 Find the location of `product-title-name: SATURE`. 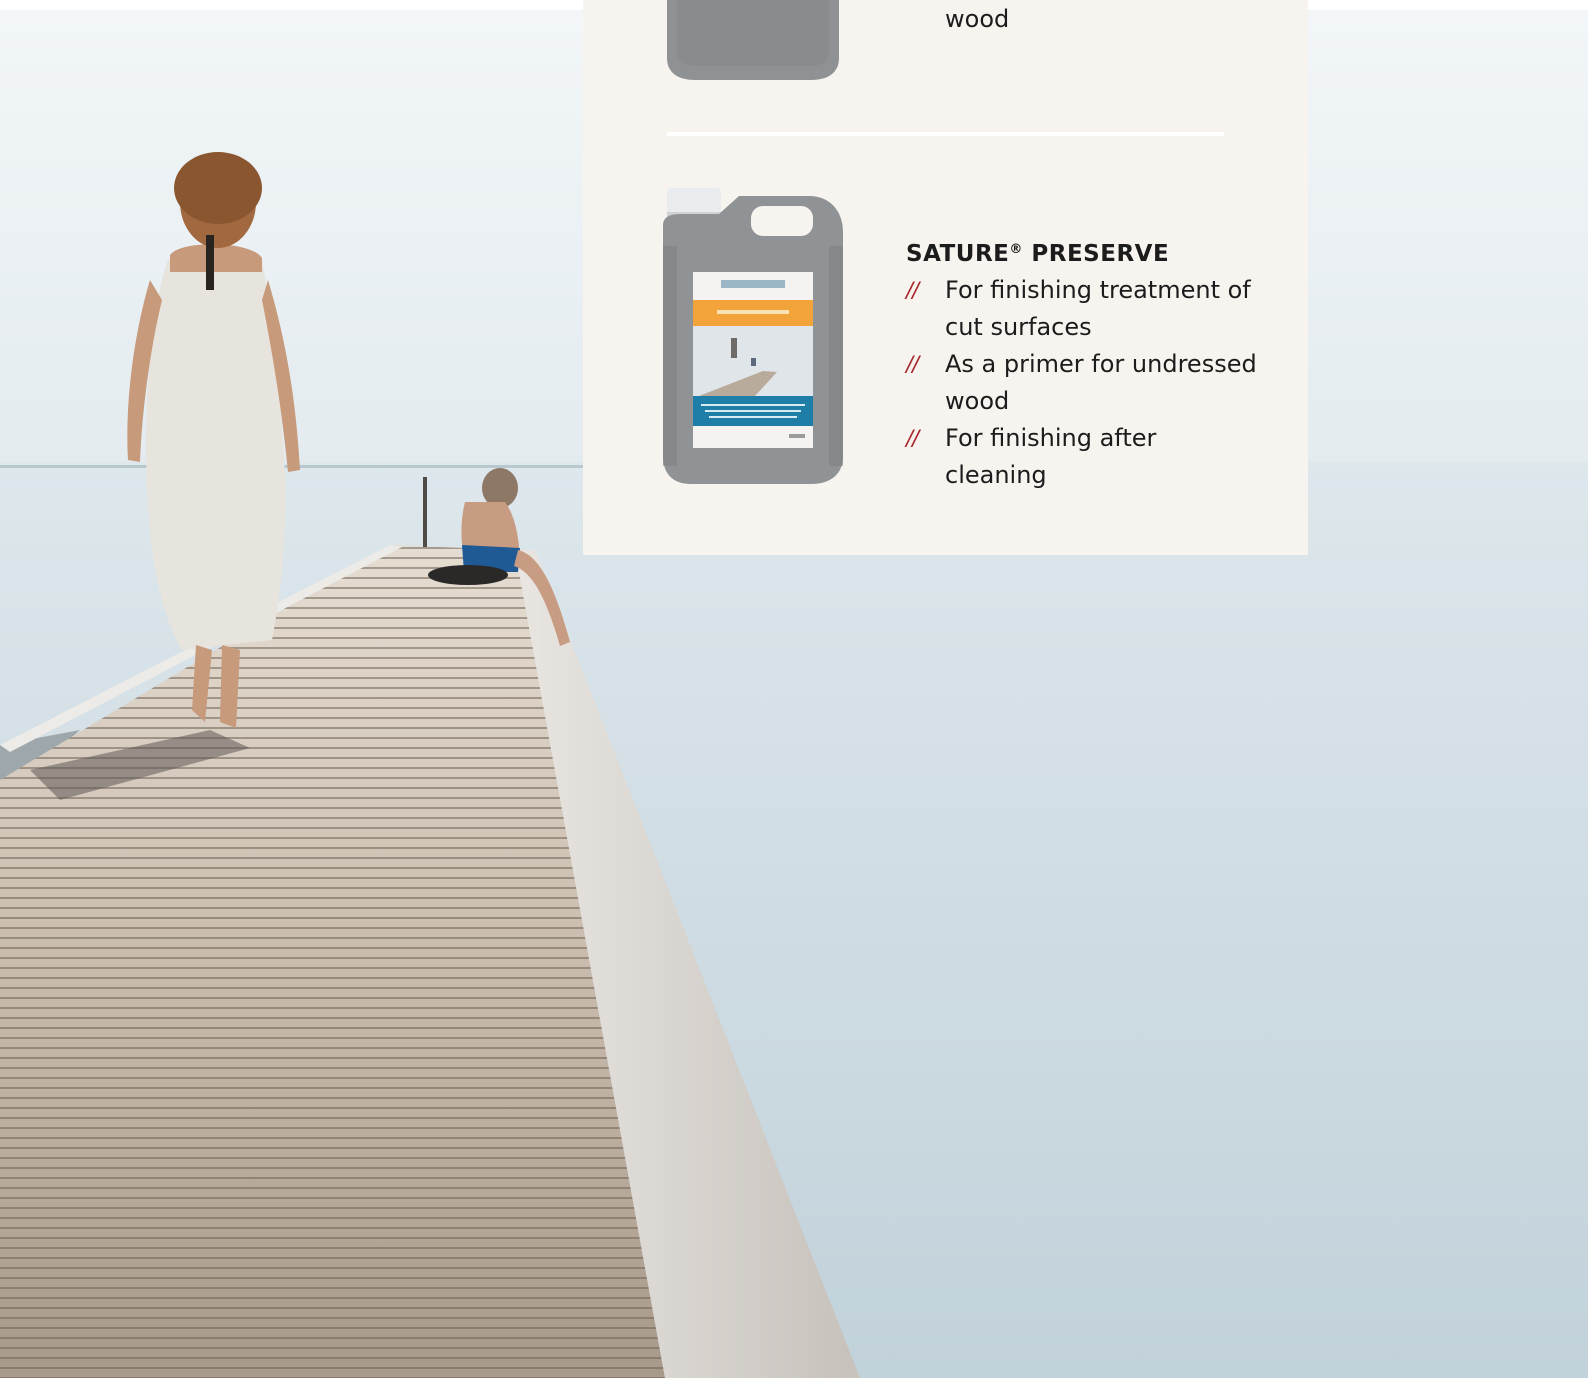

product-title-name: SATURE is located at coordinates (958, 254).